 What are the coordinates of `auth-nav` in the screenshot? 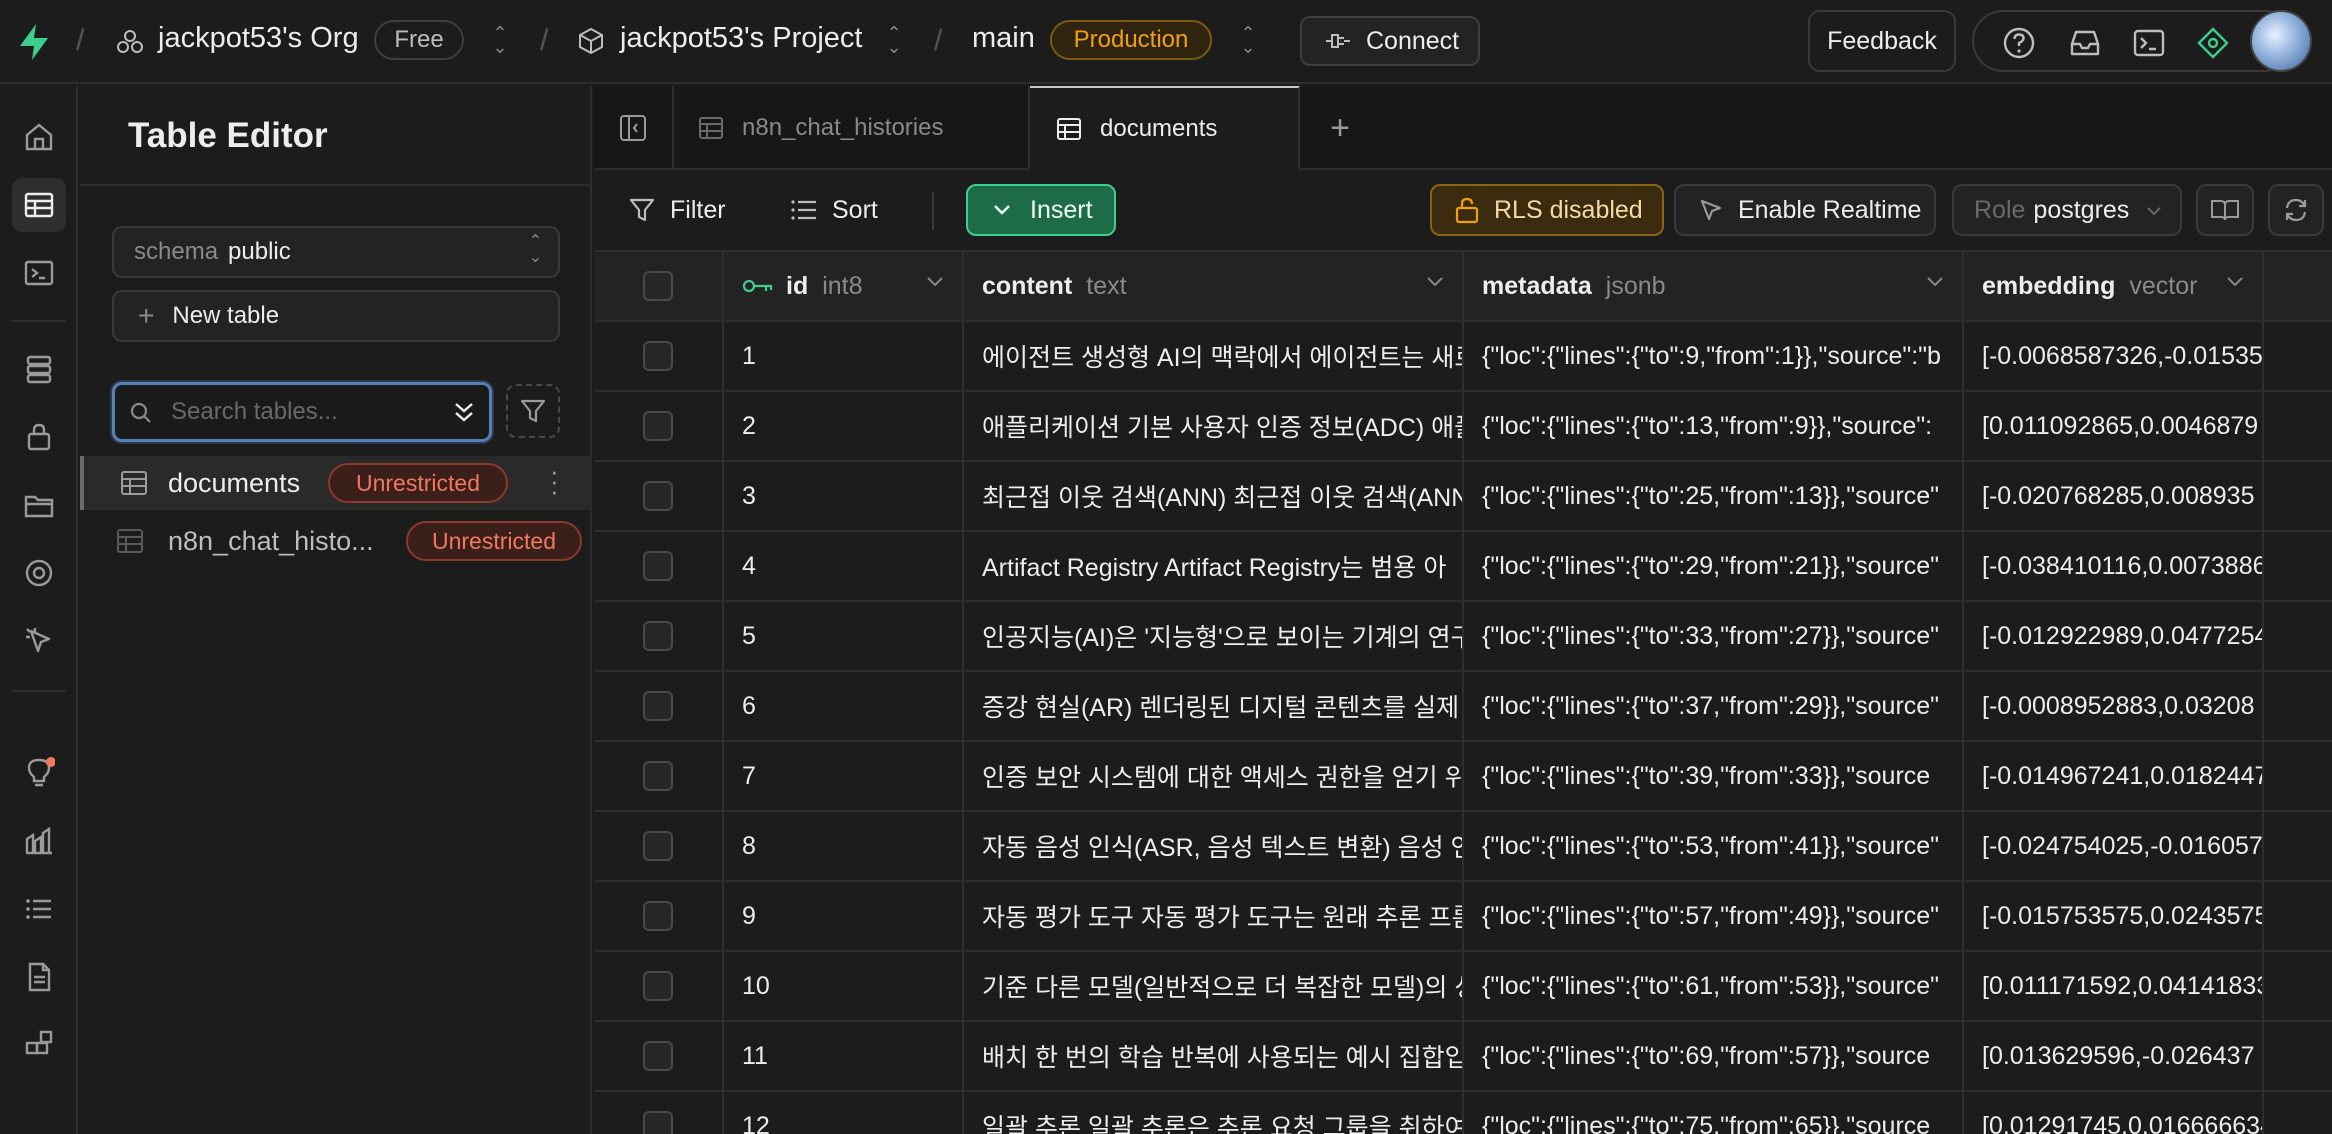 It's located at (39, 437).